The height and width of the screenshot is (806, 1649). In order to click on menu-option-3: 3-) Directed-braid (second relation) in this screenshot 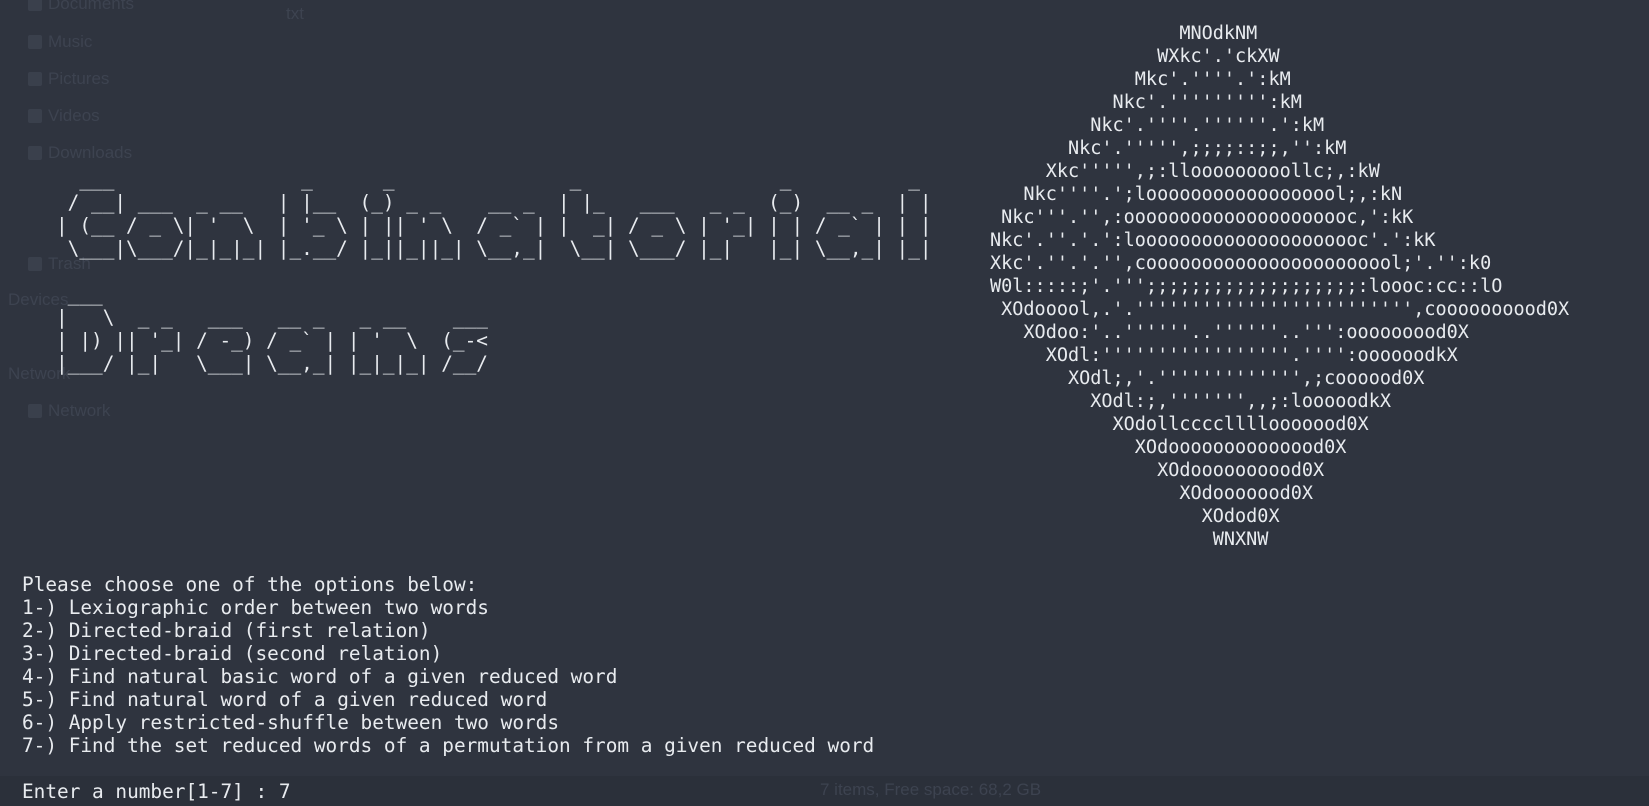, I will do `click(232, 653)`.